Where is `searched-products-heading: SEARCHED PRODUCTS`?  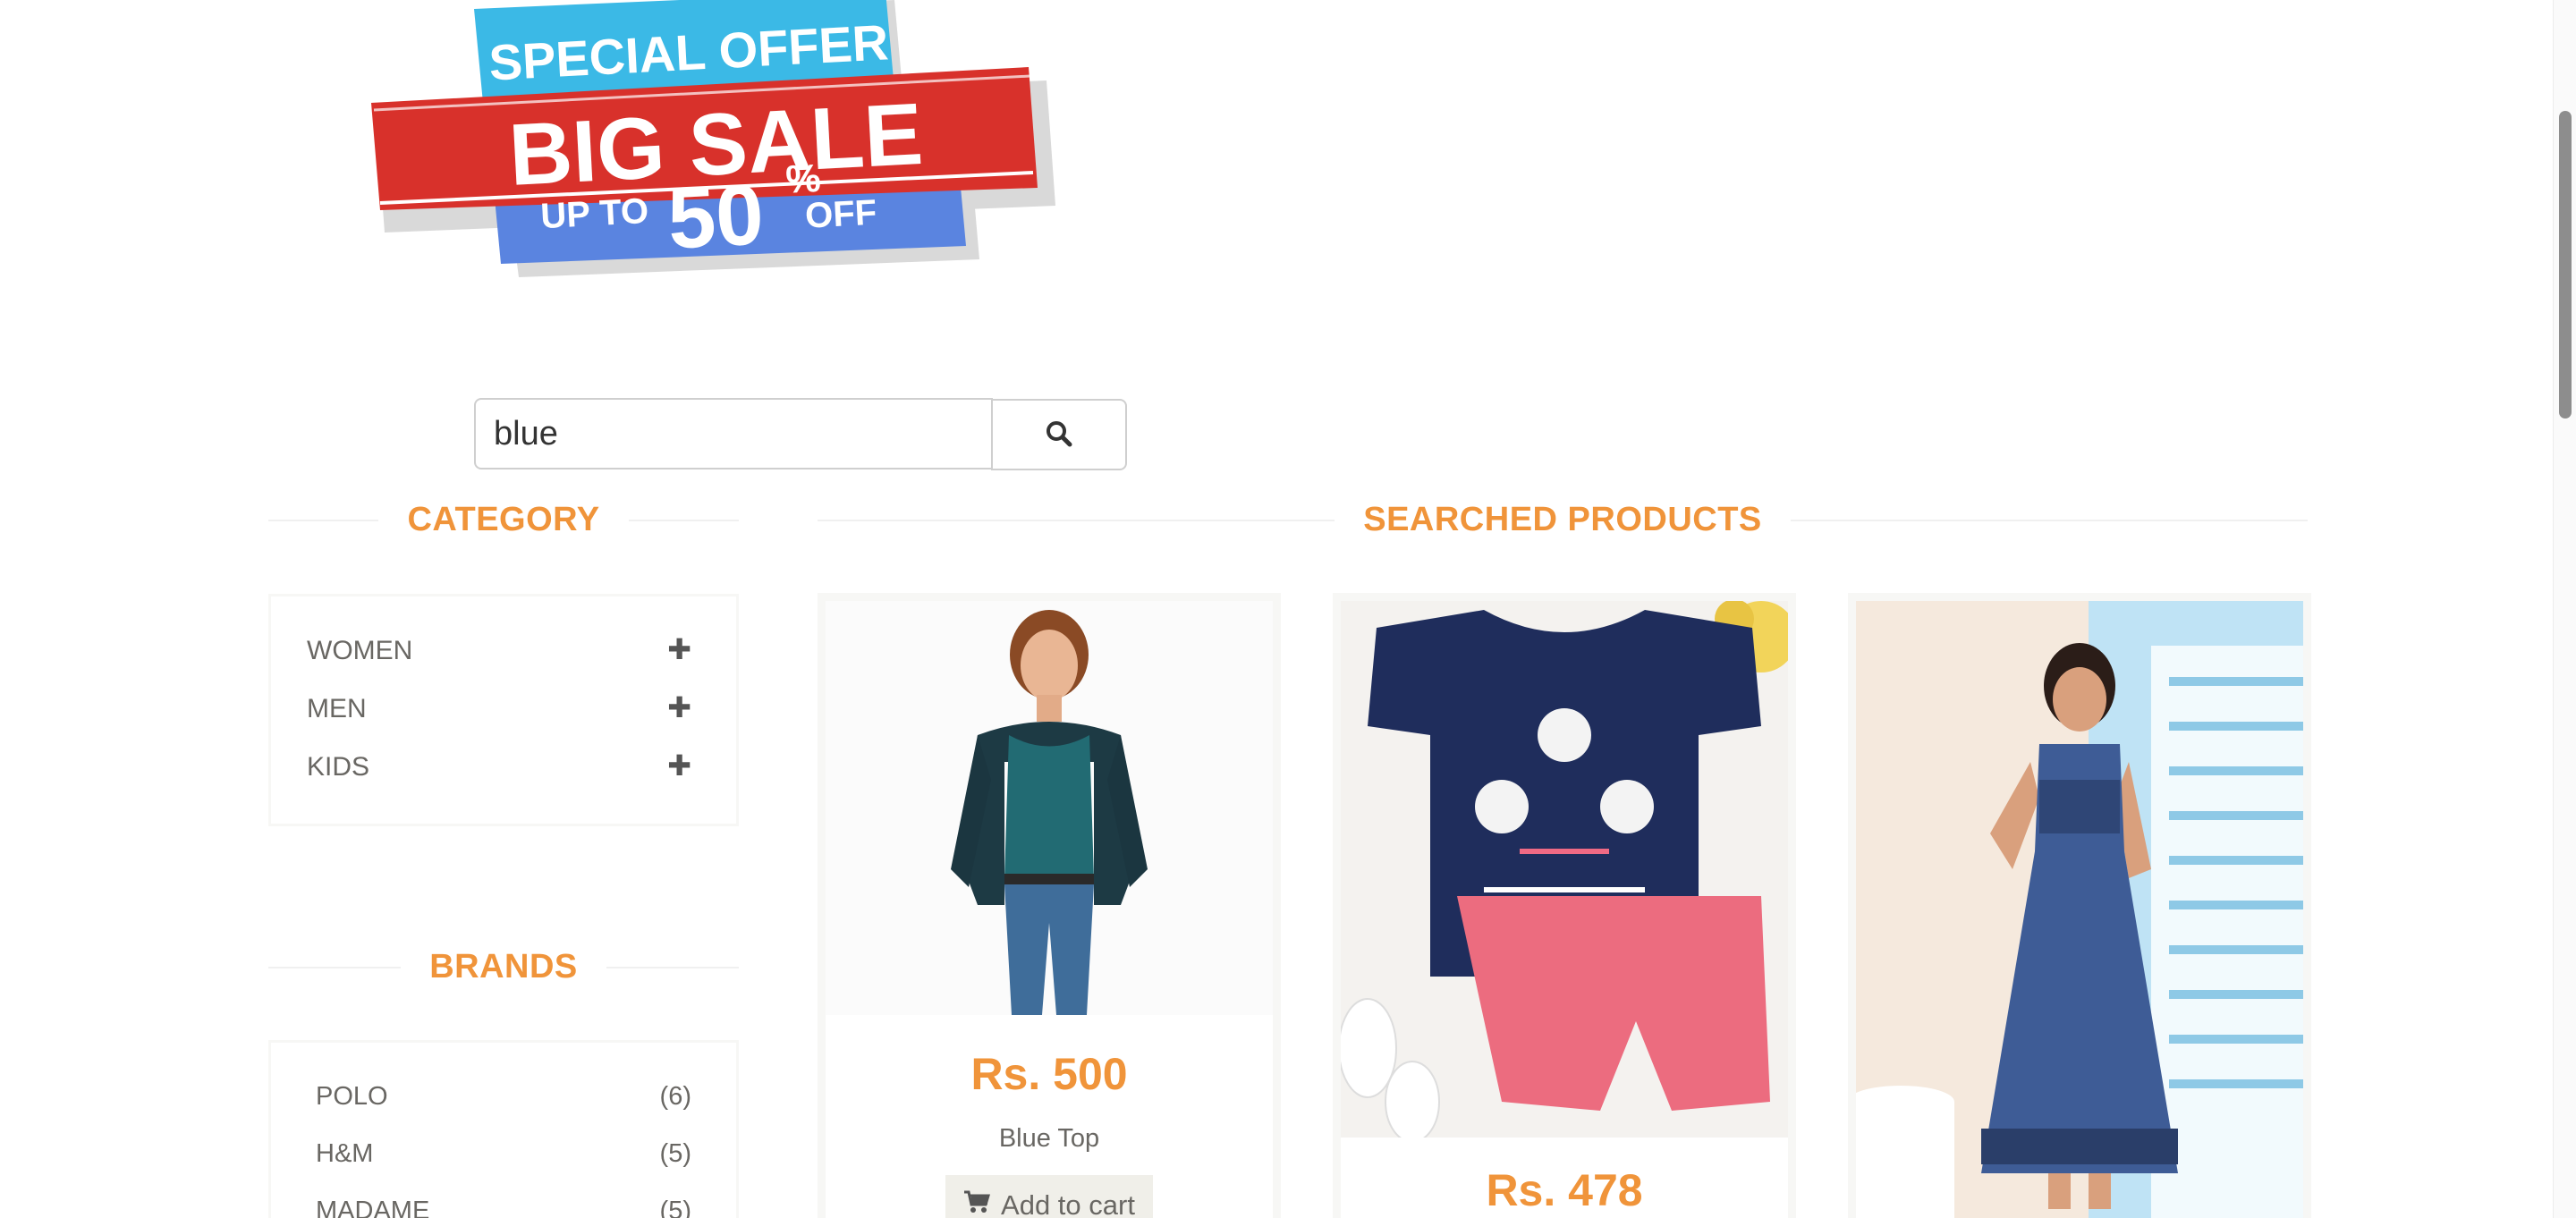
searched-products-heading: SEARCHED PRODUCTS is located at coordinates (1563, 520).